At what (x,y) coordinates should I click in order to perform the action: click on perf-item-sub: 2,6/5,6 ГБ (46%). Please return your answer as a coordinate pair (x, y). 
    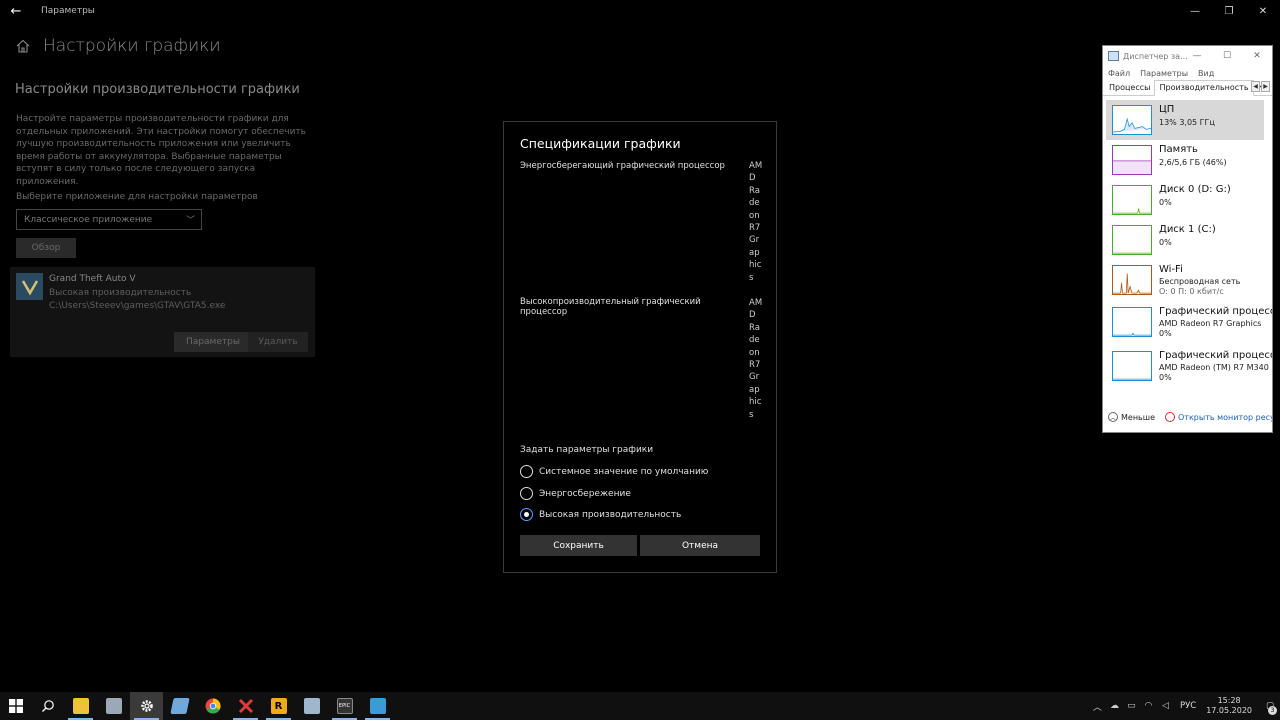
    Looking at the image, I should click on (1193, 162).